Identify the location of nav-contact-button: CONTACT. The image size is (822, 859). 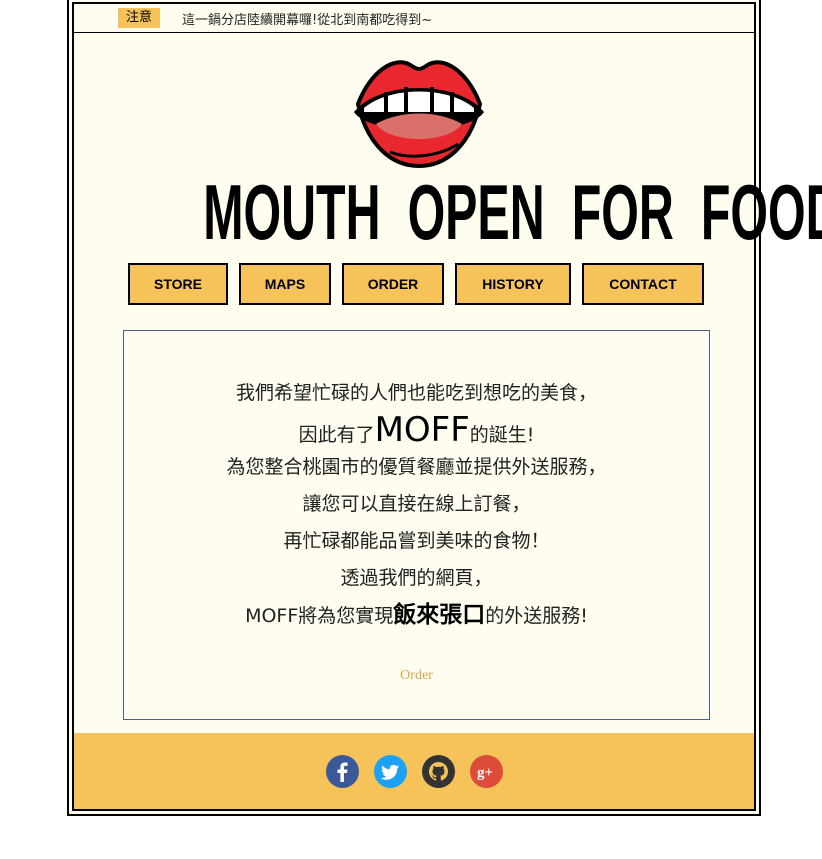
(643, 284).